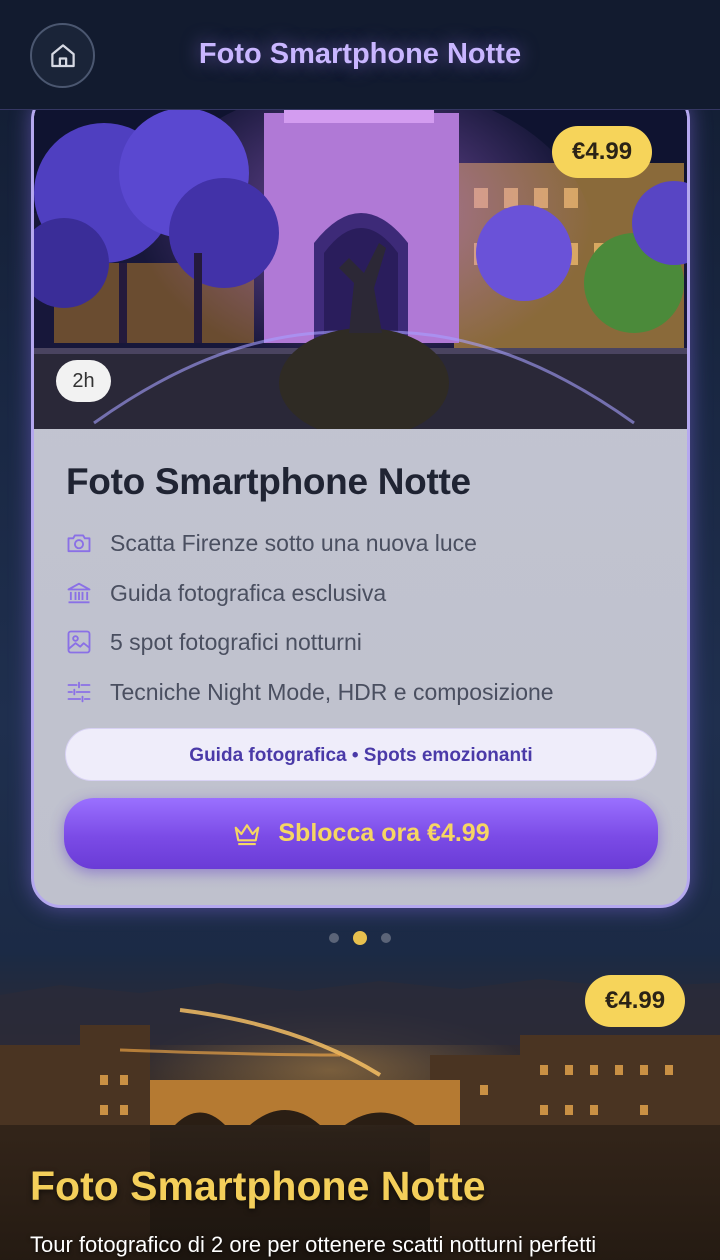 The height and width of the screenshot is (1260, 720). I want to click on duration-badge: 2h, so click(83, 381).